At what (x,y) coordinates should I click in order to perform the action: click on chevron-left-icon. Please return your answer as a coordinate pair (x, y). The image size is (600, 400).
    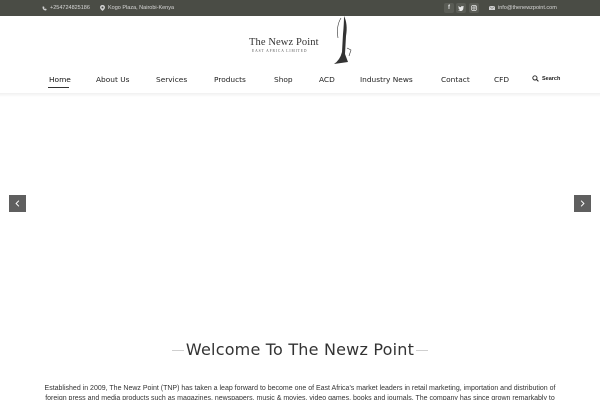
    Looking at the image, I should click on (17, 203).